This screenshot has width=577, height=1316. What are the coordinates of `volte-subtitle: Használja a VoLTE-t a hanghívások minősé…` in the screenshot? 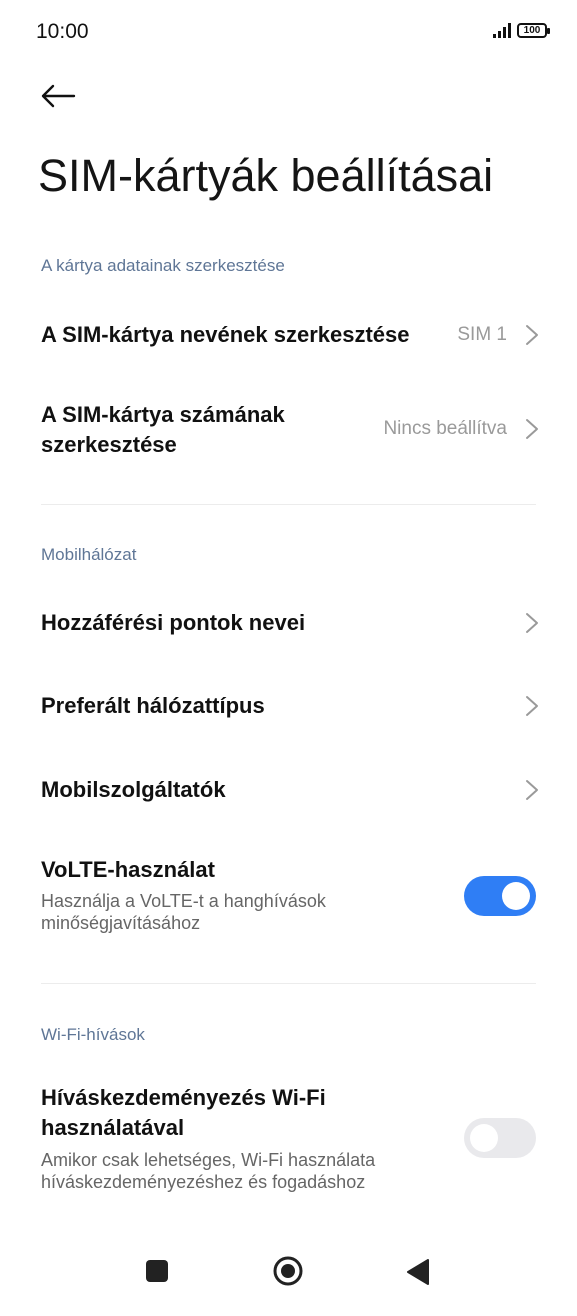 It's located at (231, 912).